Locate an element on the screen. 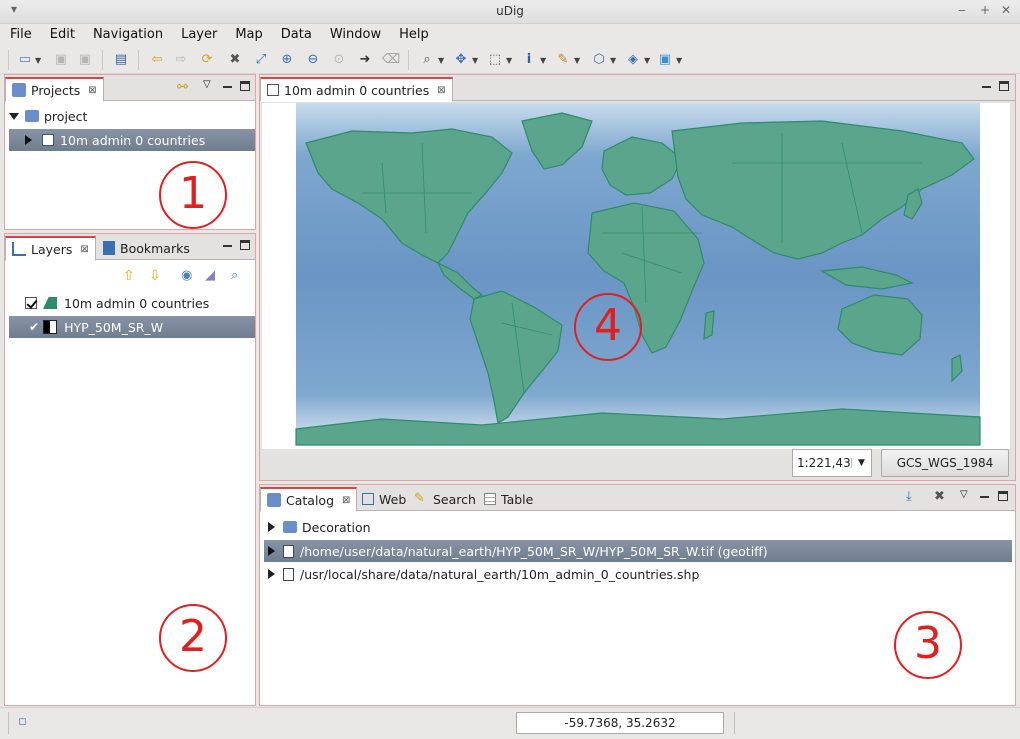 The width and height of the screenshot is (1020, 739). import-icon: ⤓ is located at coordinates (909, 496).